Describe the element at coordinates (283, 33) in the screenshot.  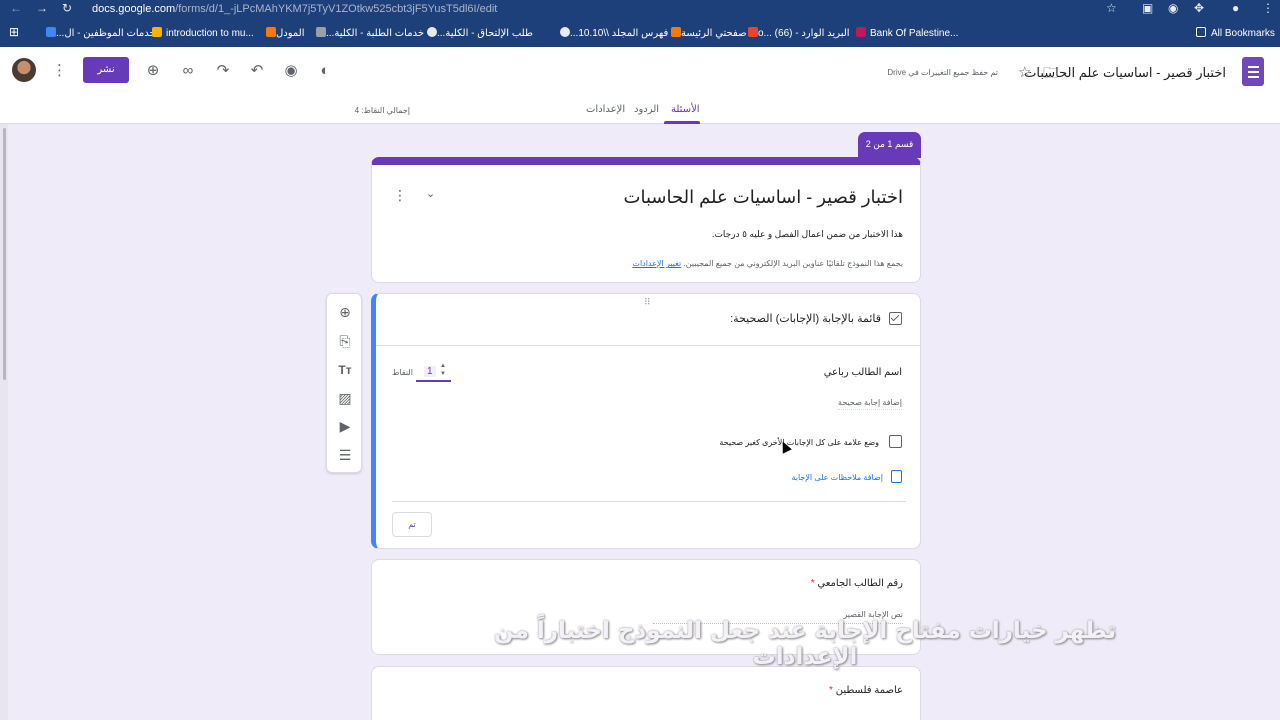
I see `bookmark-item: المودل` at that location.